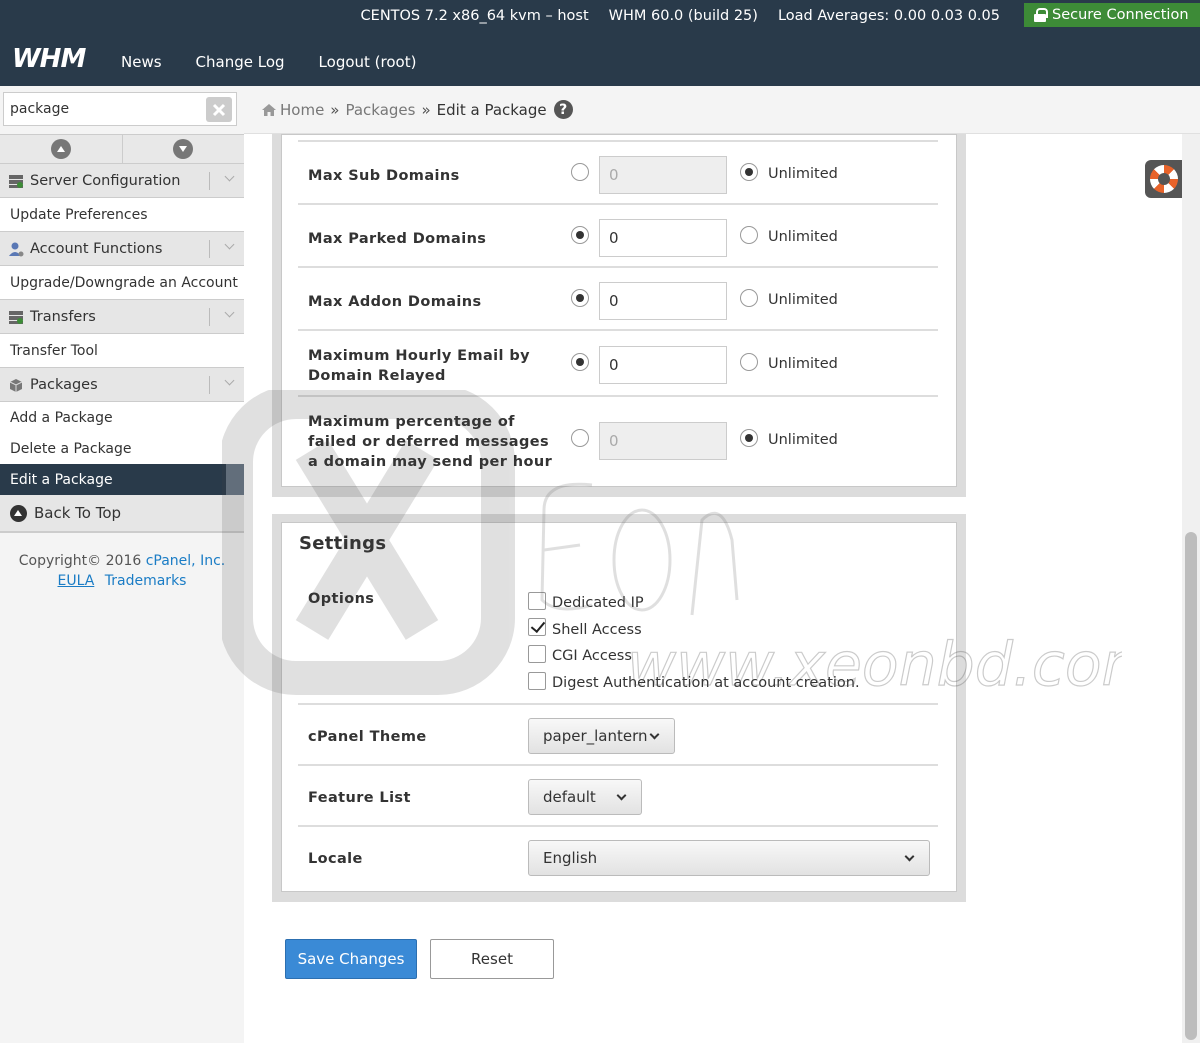  Describe the element at coordinates (729, 858) in the screenshot. I see `locale-select: English` at that location.